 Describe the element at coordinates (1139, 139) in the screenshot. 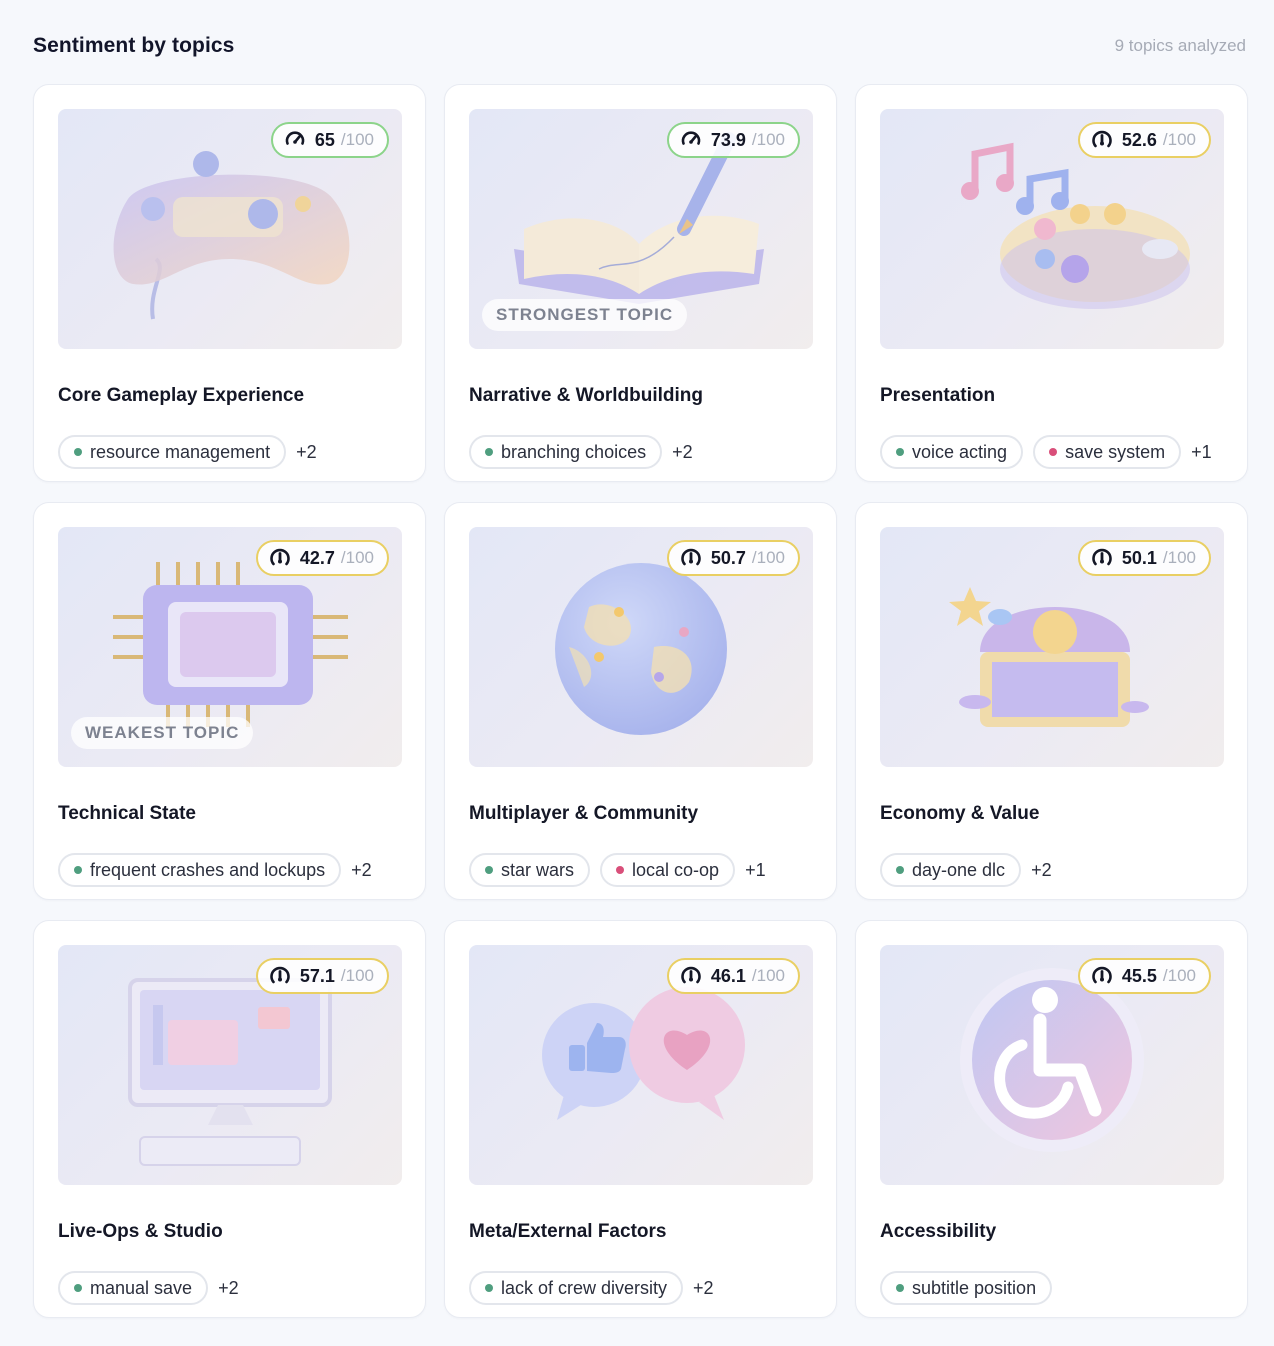

I see `score-value: 52.6` at that location.